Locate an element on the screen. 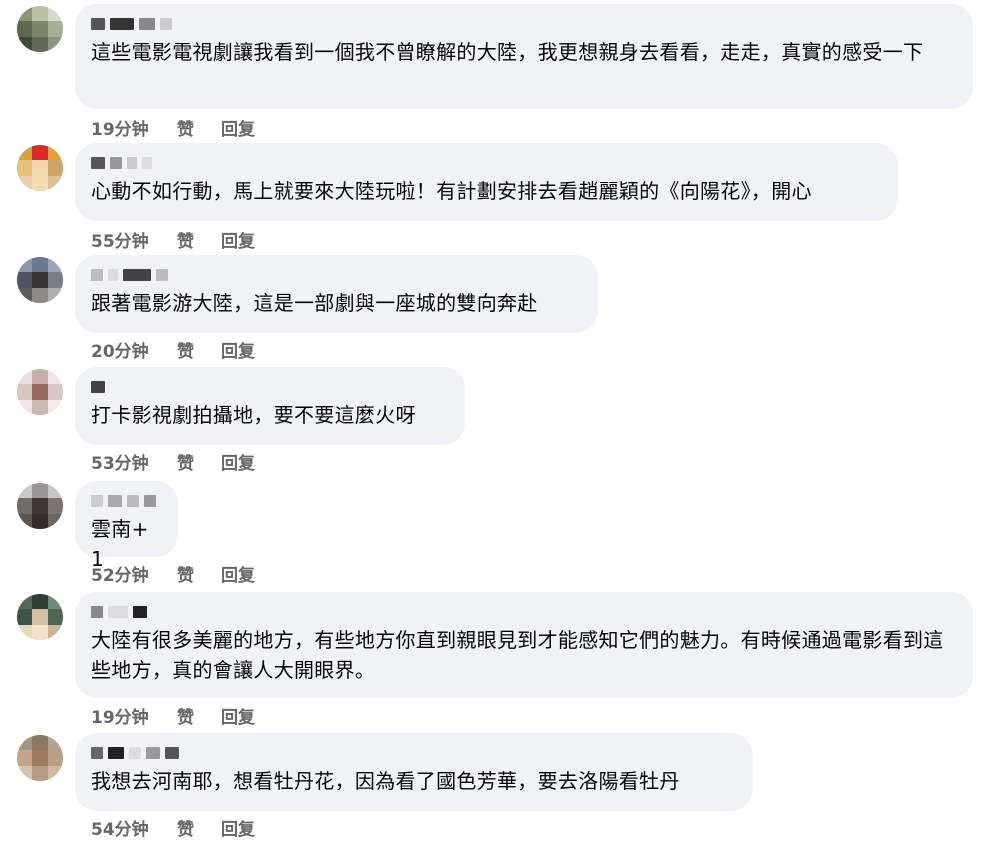  comment-text: 心動不如行動，馬上就要來大陸玩啦！有計劃安排去看趙麗穎的《向陽花》，開心 is located at coordinates (451, 191).